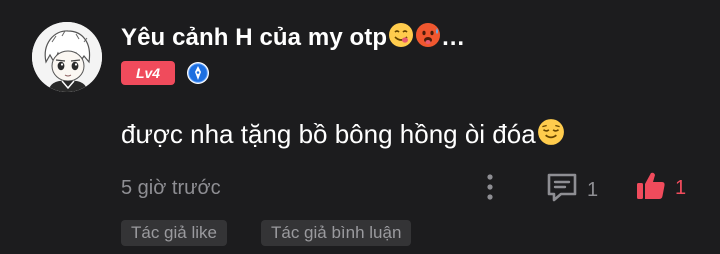  Describe the element at coordinates (254, 37) in the screenshot. I see `username-text: Yêu cảnh H của my otp` at that location.